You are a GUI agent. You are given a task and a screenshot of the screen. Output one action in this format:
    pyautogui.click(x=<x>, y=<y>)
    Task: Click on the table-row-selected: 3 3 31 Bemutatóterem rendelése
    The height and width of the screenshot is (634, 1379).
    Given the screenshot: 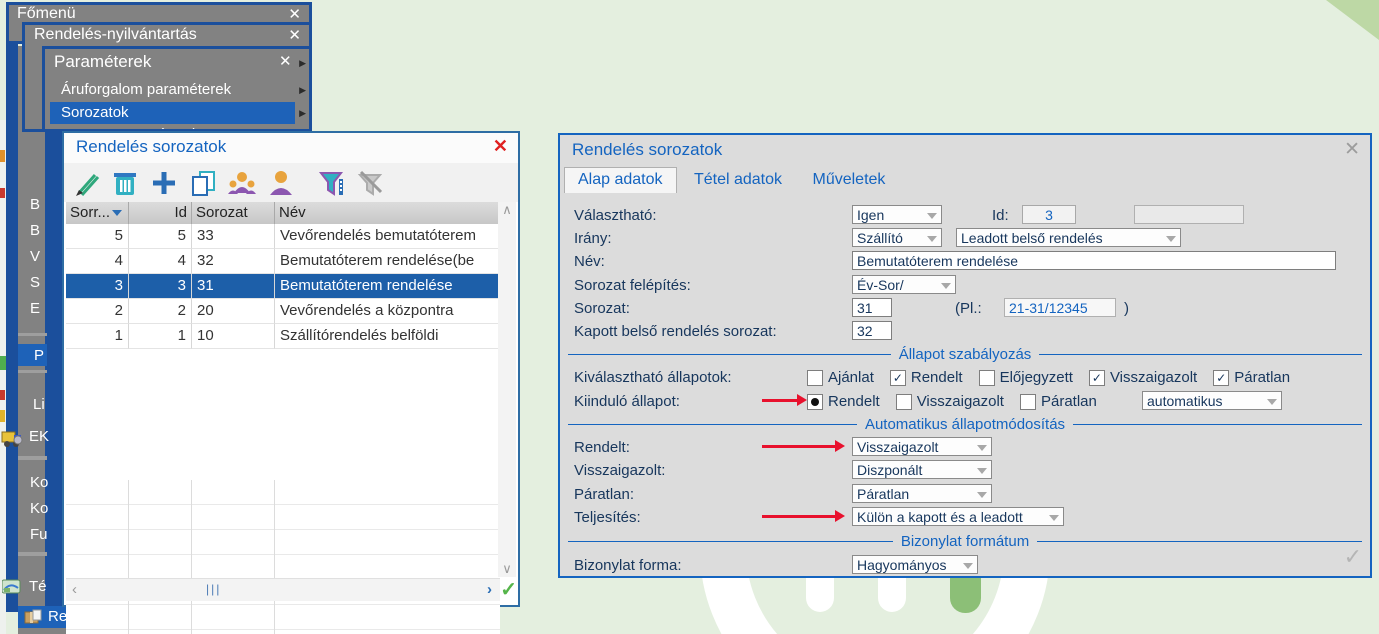 What is the action you would take?
    pyautogui.click(x=283, y=286)
    